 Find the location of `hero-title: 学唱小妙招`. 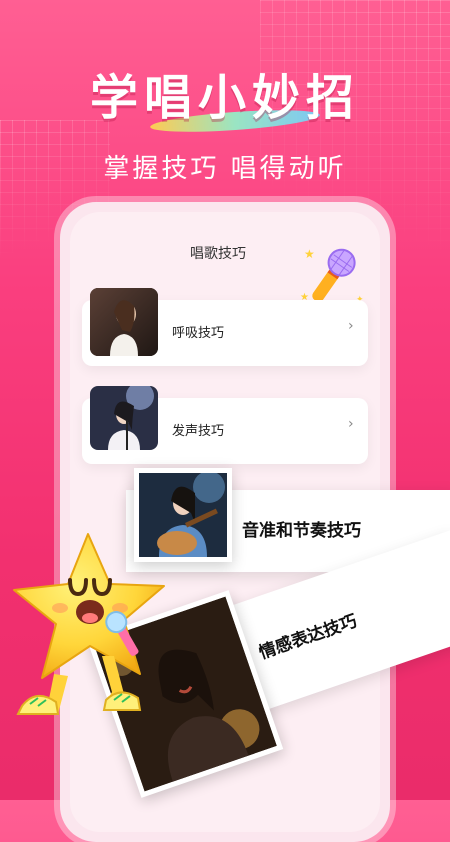

hero-title: 学唱小妙招 is located at coordinates (224, 98).